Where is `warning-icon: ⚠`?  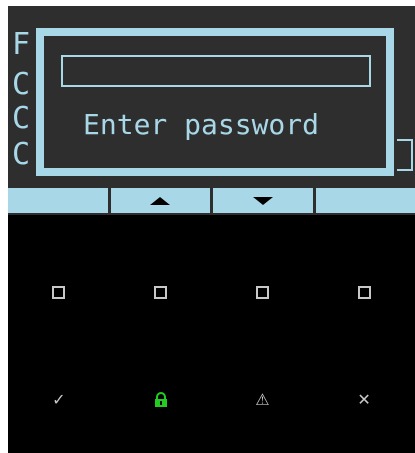
warning-icon: ⚠ is located at coordinates (262, 399).